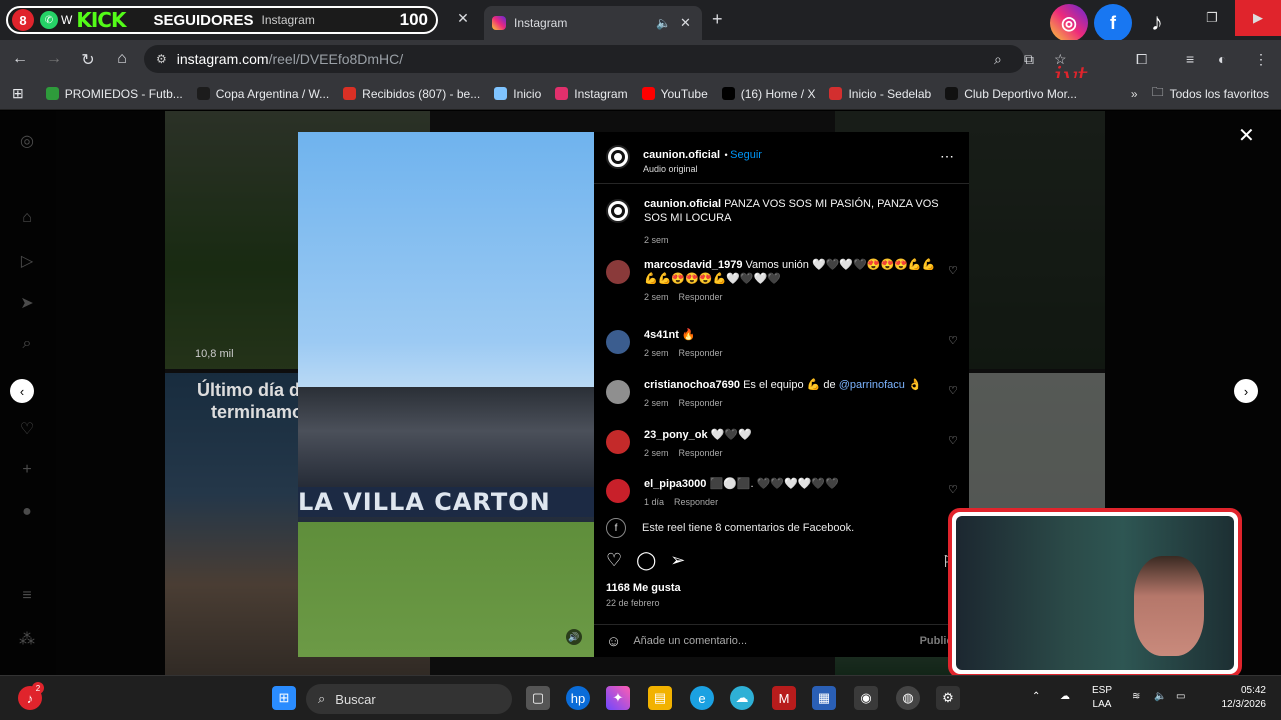  Describe the element at coordinates (947, 156) in the screenshot. I see `more-options-icon: ⋯` at that location.